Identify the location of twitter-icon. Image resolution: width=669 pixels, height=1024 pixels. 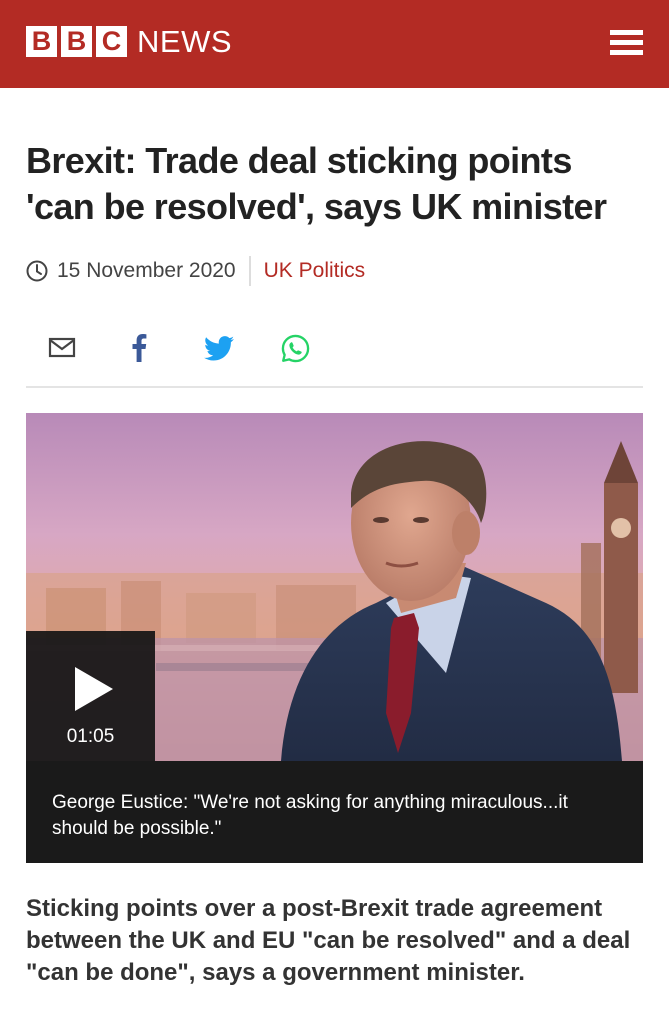
(219, 348).